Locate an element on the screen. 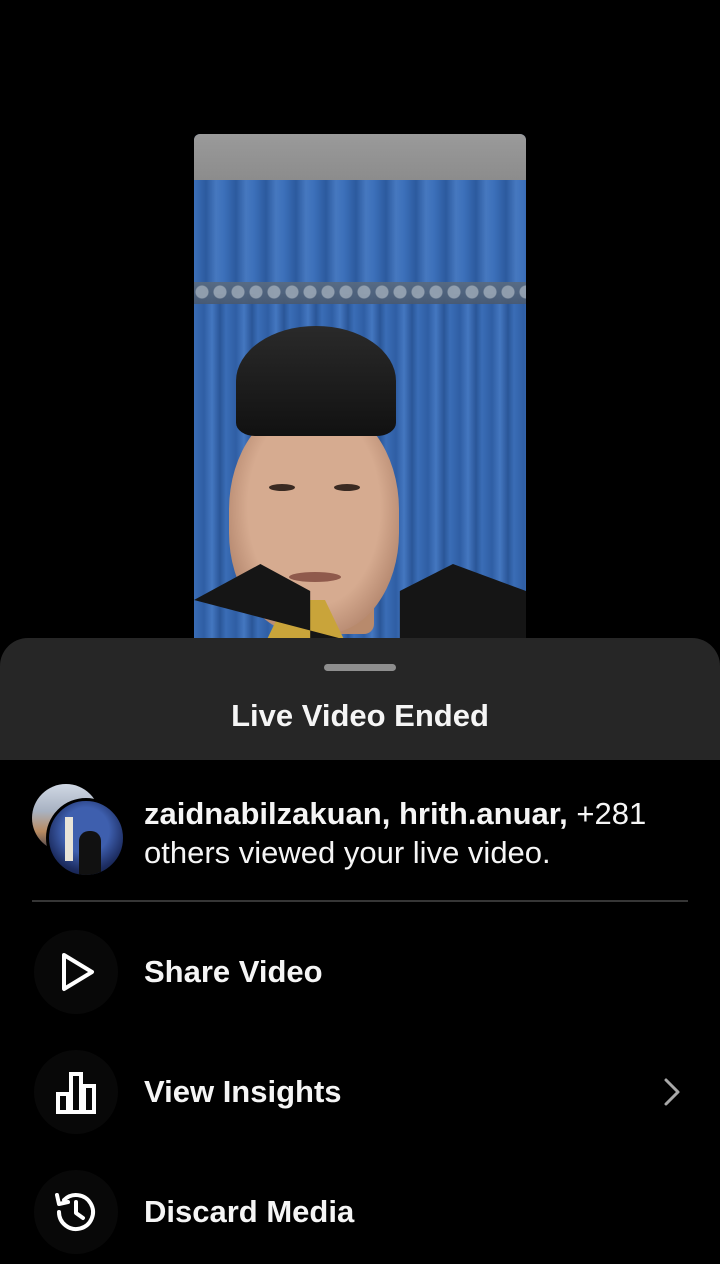 The height and width of the screenshot is (1264, 720). sheet-header: Live Video Ended is located at coordinates (360, 699).